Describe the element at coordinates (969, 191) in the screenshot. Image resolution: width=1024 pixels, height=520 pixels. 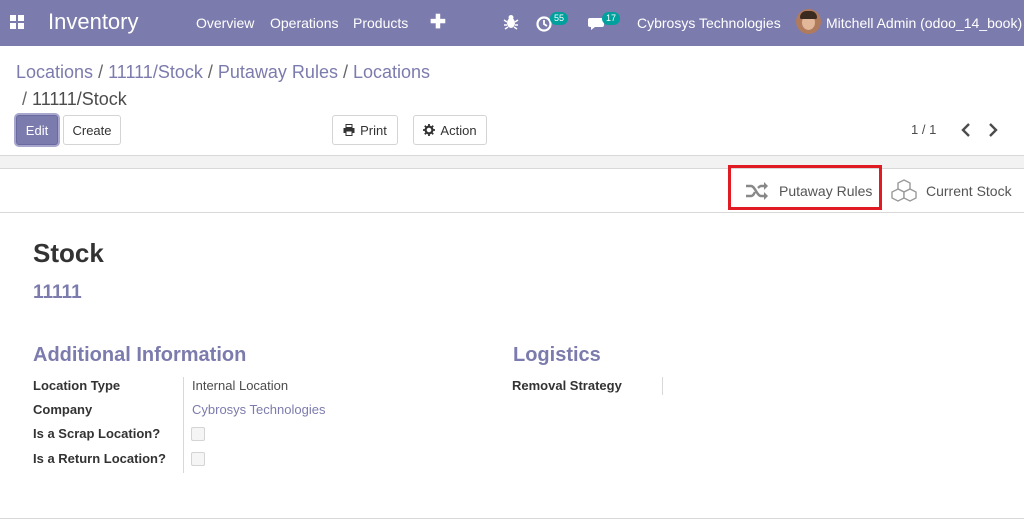
I see `current-stock-label: Current Stock` at that location.